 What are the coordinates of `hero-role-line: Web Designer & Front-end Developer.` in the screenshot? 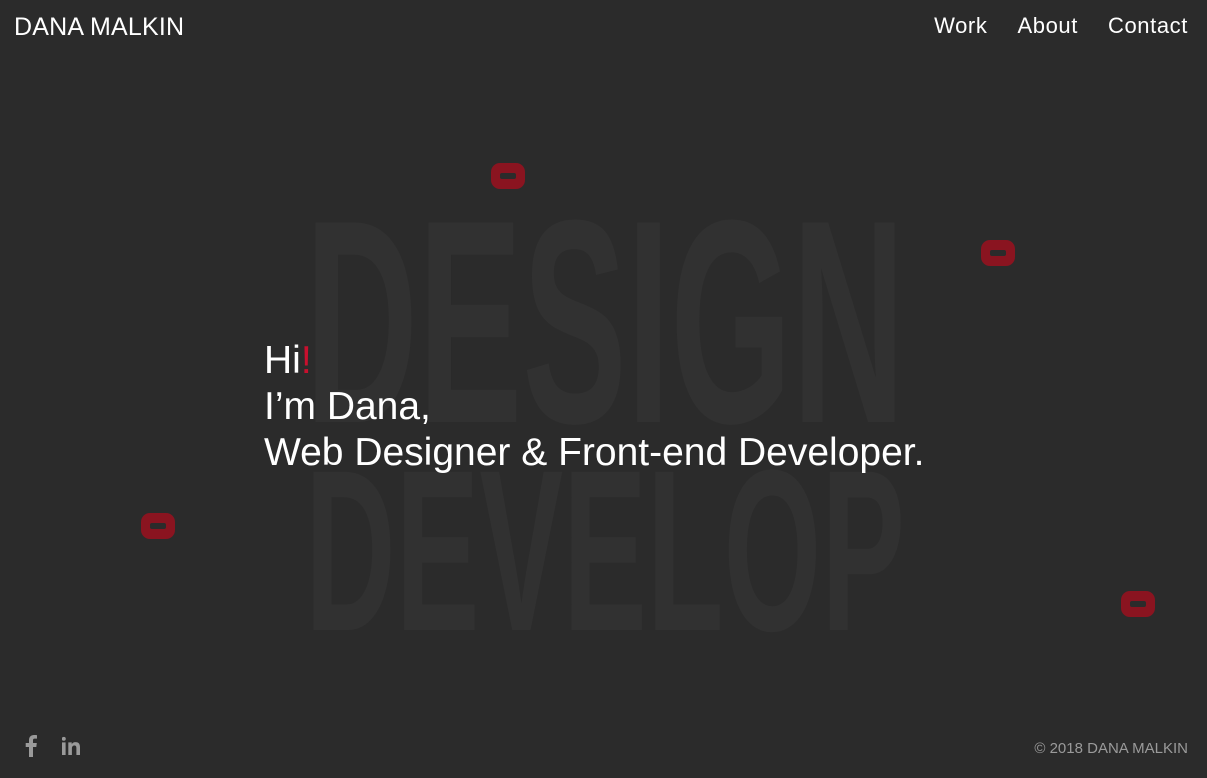 It's located at (594, 452).